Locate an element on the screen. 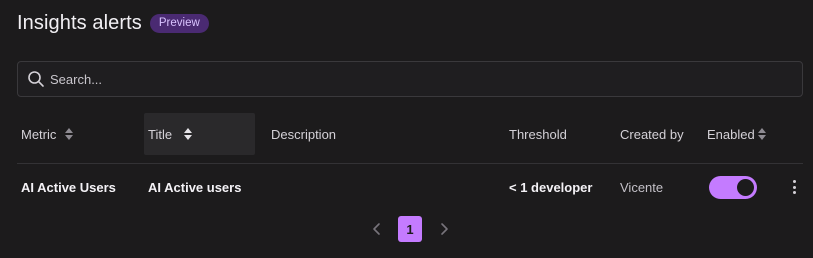 The width and height of the screenshot is (813, 258). chevron-right-icon is located at coordinates (444, 229).